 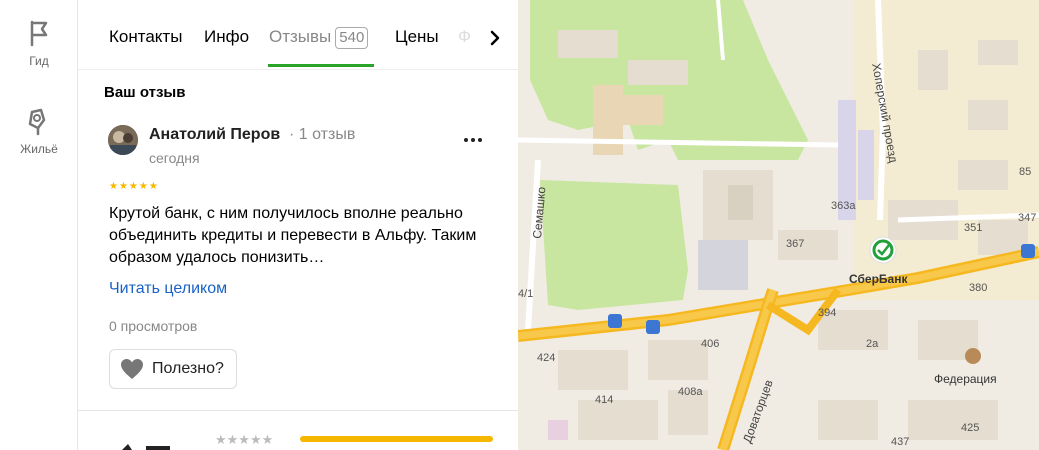 I want to click on house-number: 363a, so click(x=843, y=206).